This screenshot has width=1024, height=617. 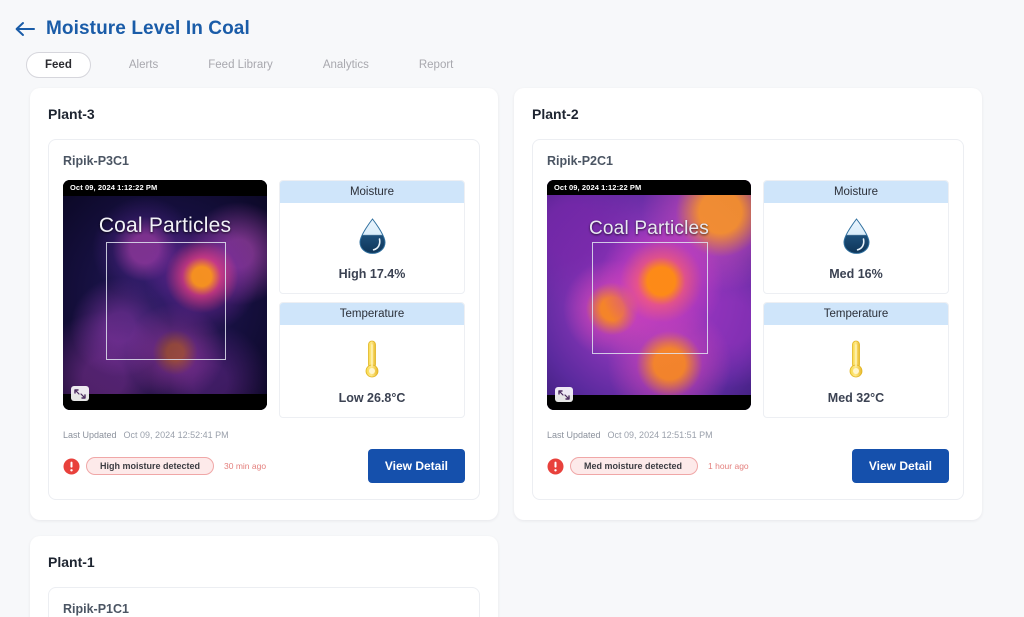 What do you see at coordinates (728, 466) in the screenshot?
I see `alert-time-ago: 1 hour ago` at bounding box center [728, 466].